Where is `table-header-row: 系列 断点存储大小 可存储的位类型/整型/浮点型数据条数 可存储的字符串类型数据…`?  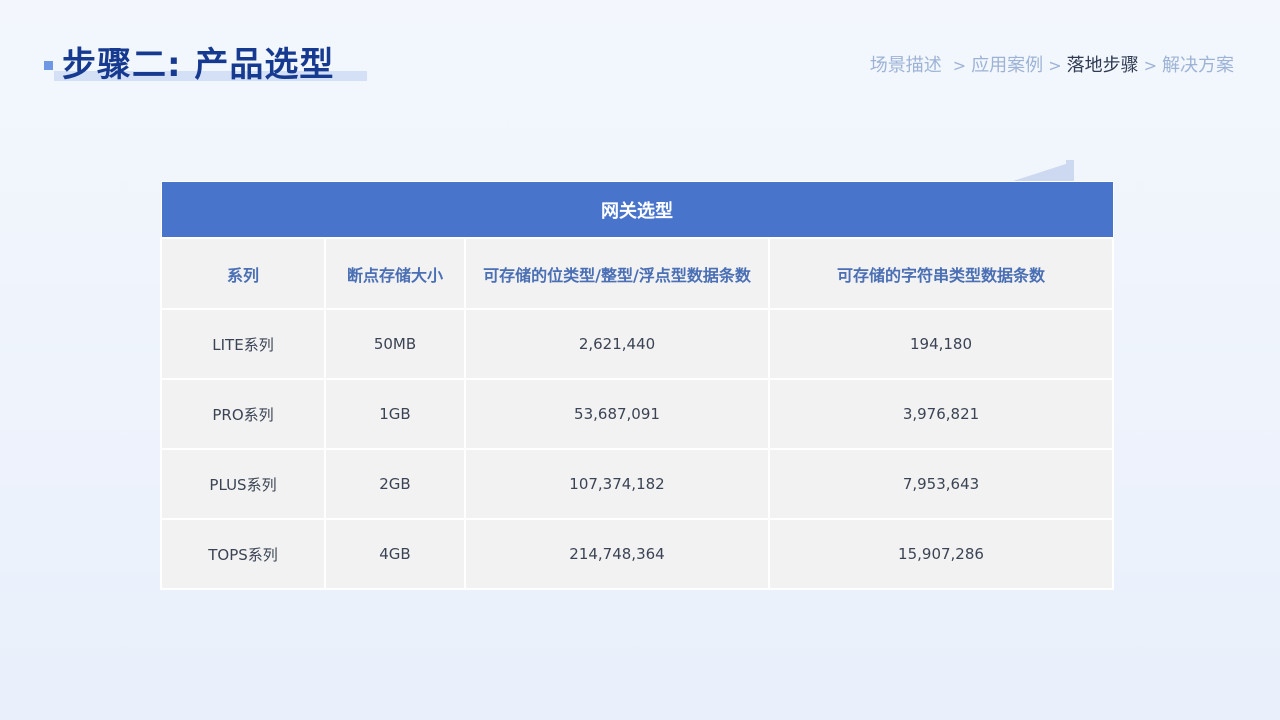
table-header-row: 系列 断点存储大小 可存储的位类型/整型/浮点型数据条数 可存储的字符串类型数据… is located at coordinates (637, 273).